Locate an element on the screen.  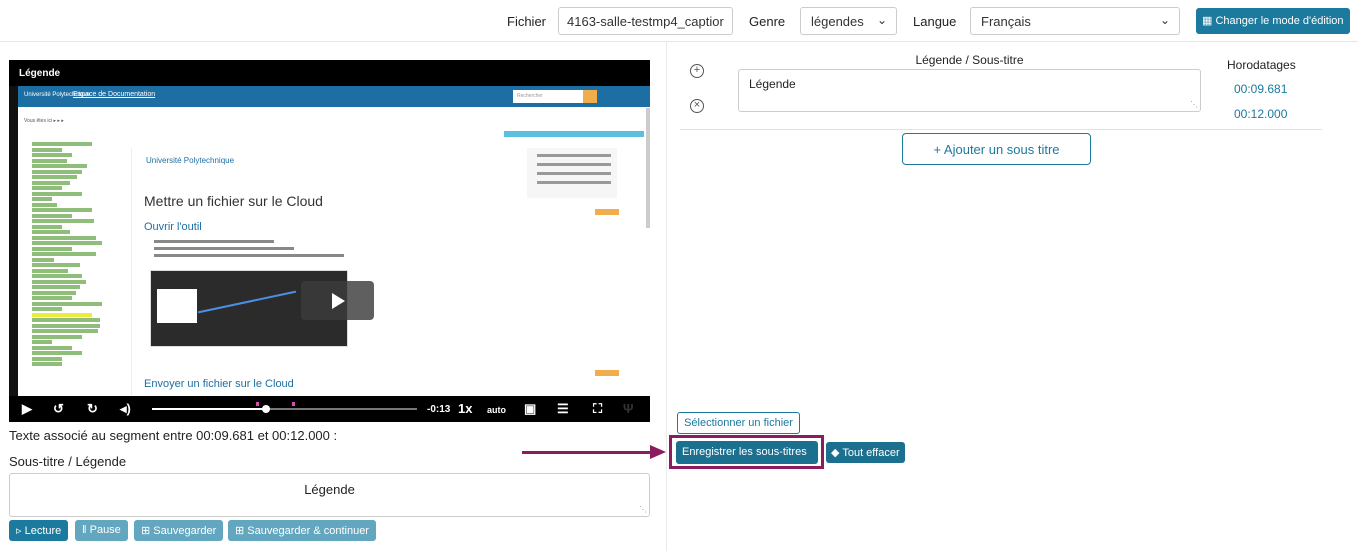
subtitle-textarea: Légende ⋱ is located at coordinates (329, 495).